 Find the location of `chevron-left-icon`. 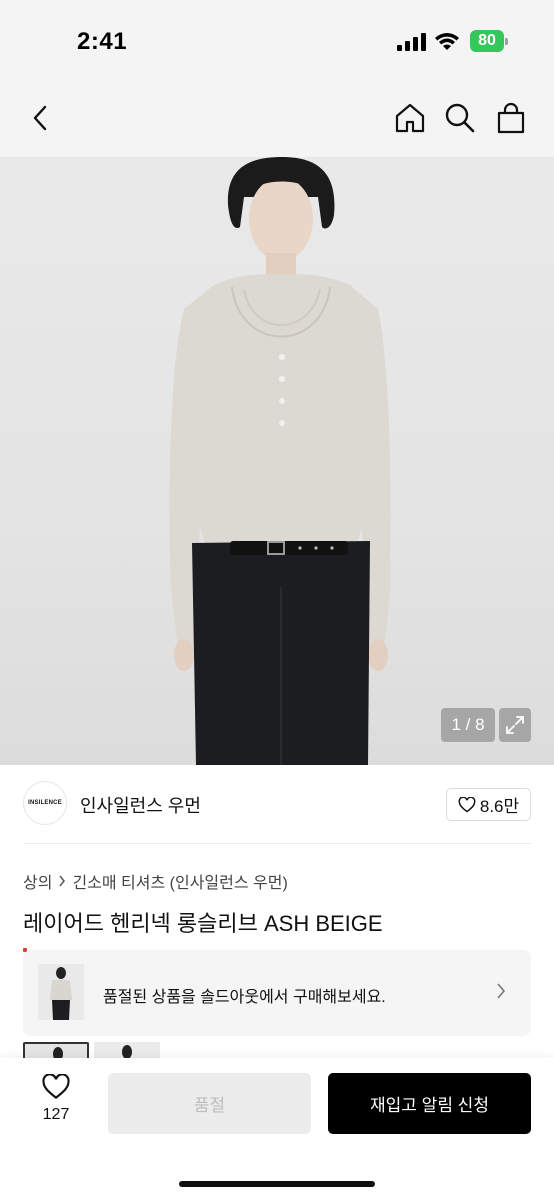

chevron-left-icon is located at coordinates (40, 118).